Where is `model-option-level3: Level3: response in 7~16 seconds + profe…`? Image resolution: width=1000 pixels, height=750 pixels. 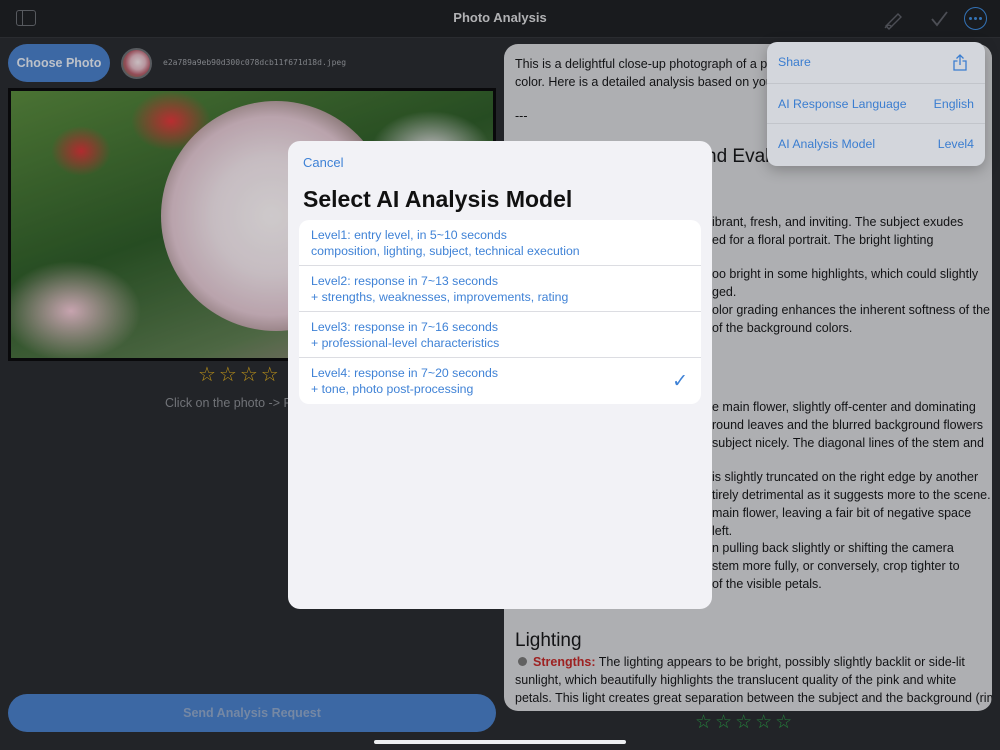 model-option-level3: Level3: response in 7~16 seconds + profe… is located at coordinates (500, 335).